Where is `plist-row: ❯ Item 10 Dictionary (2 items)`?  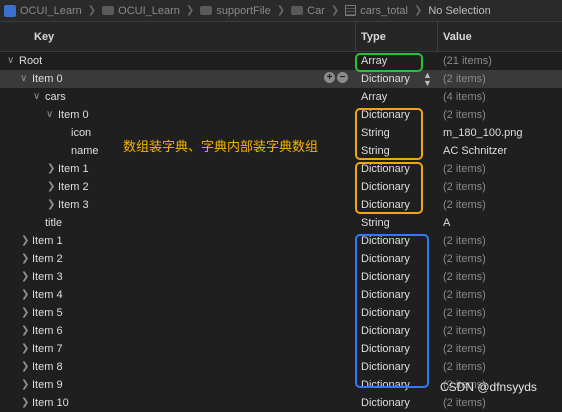
plist-row: ❯ Item 10 Dictionary (2 items) is located at coordinates (281, 403).